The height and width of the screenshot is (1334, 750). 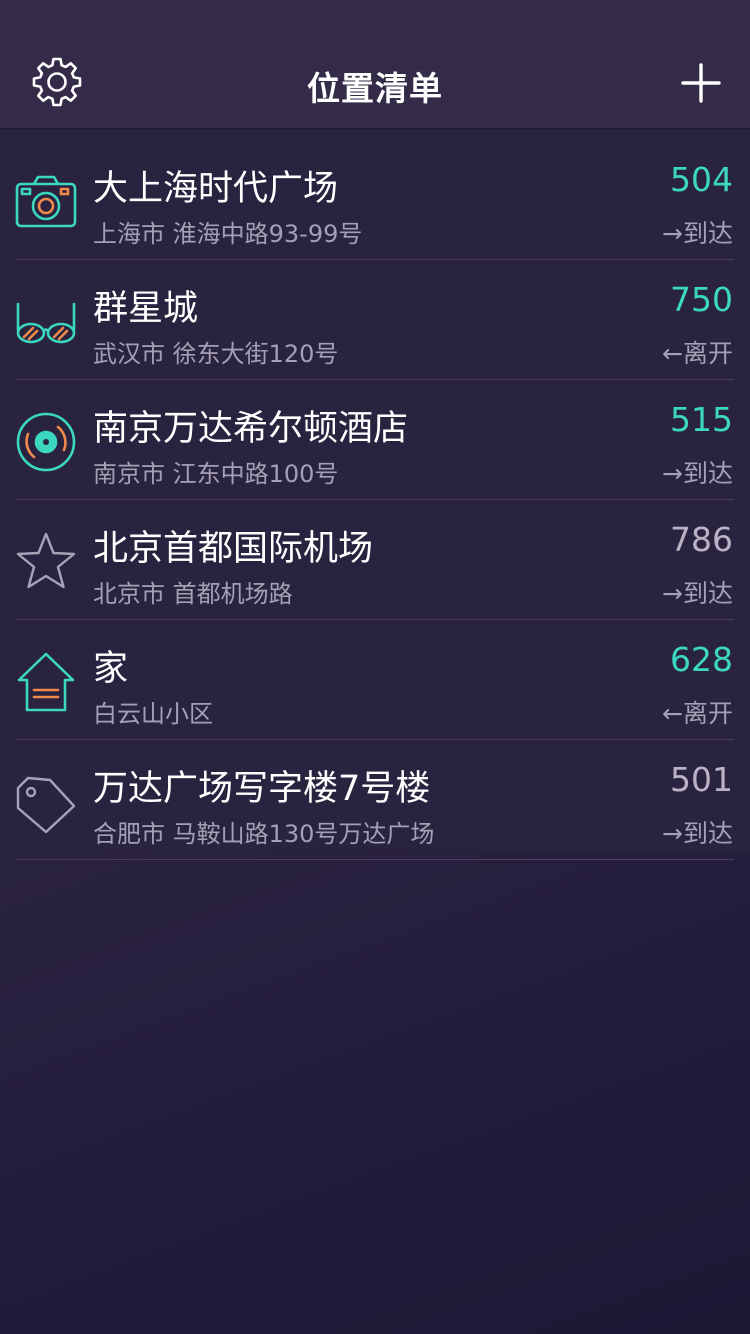 I want to click on page-title: 位置清单, so click(x=375, y=88).